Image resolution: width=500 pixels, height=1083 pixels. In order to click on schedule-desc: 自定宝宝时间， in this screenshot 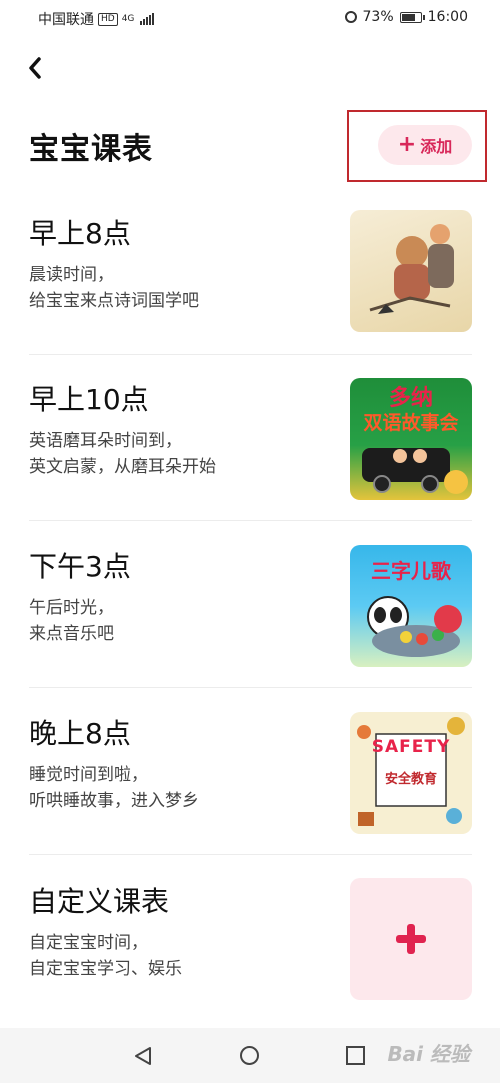, I will do `click(88, 943)`.